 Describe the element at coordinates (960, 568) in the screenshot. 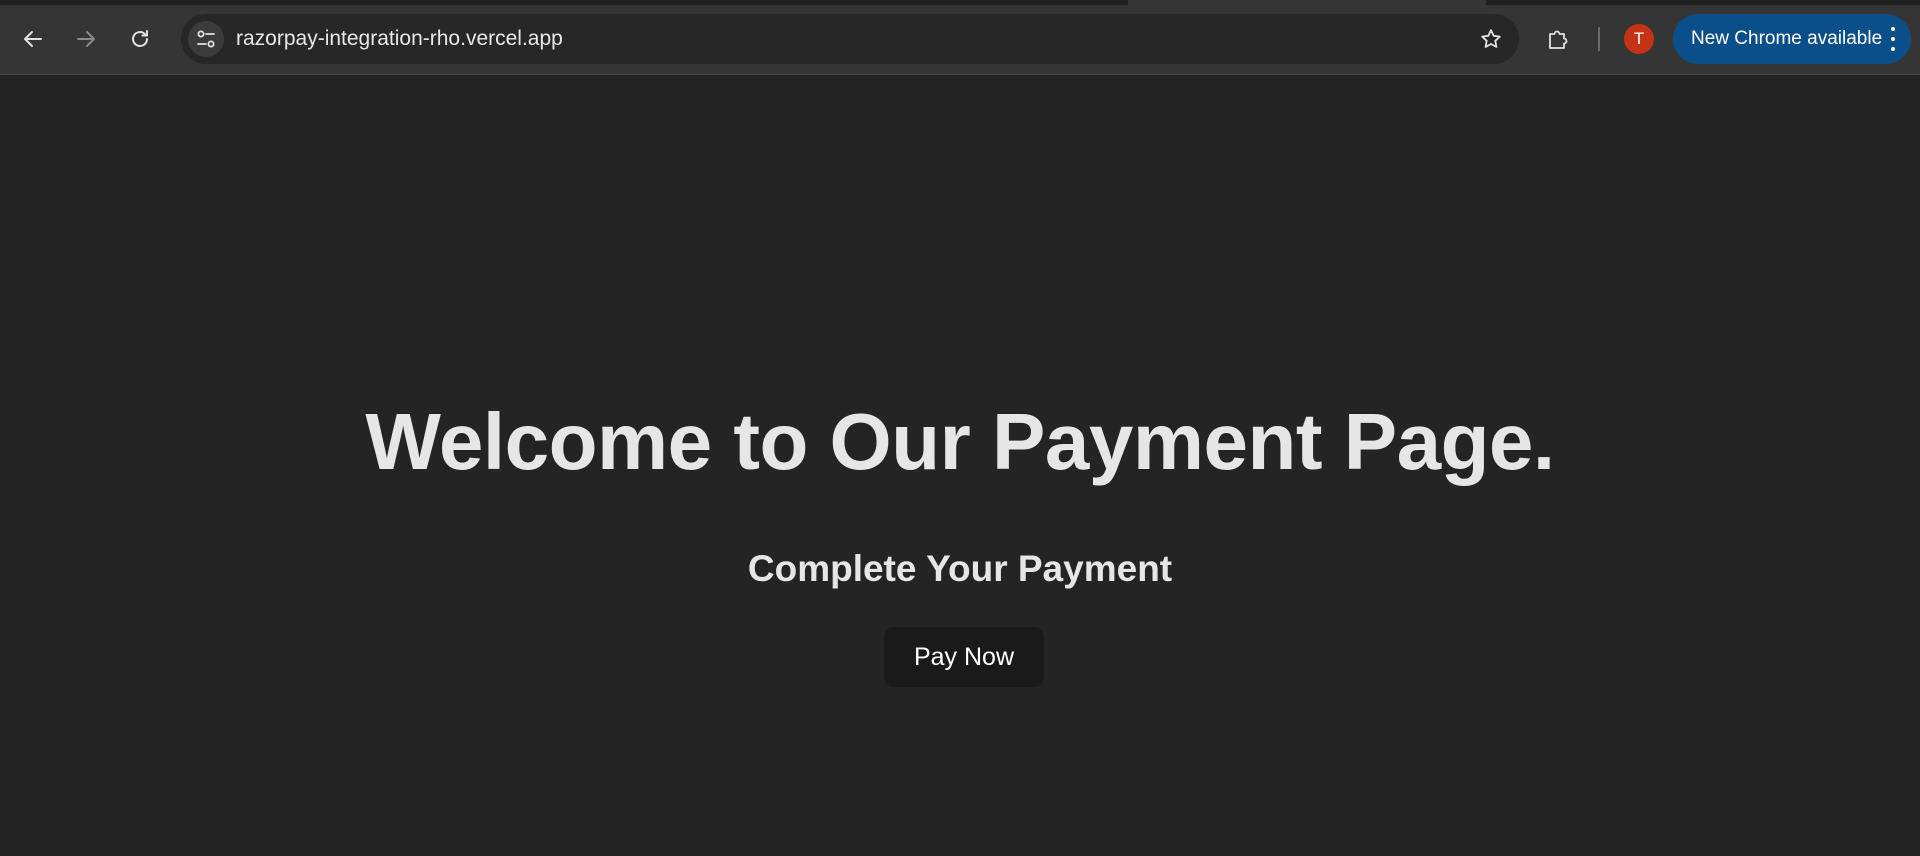

I see `page-subtitle: Complete Your Payment` at that location.